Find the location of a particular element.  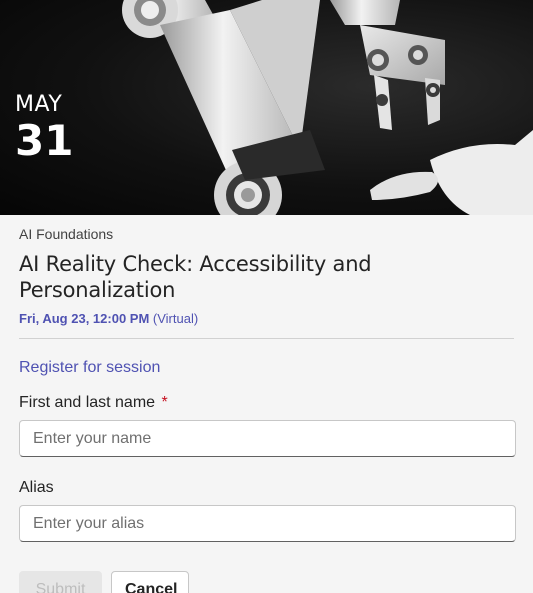

required-indicator: * is located at coordinates (164, 402).